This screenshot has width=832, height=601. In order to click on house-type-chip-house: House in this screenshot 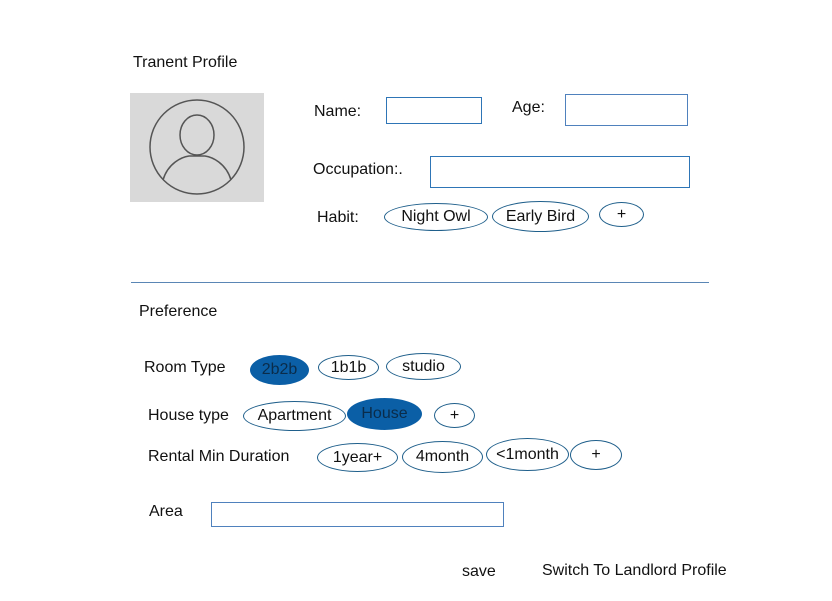, I will do `click(384, 414)`.